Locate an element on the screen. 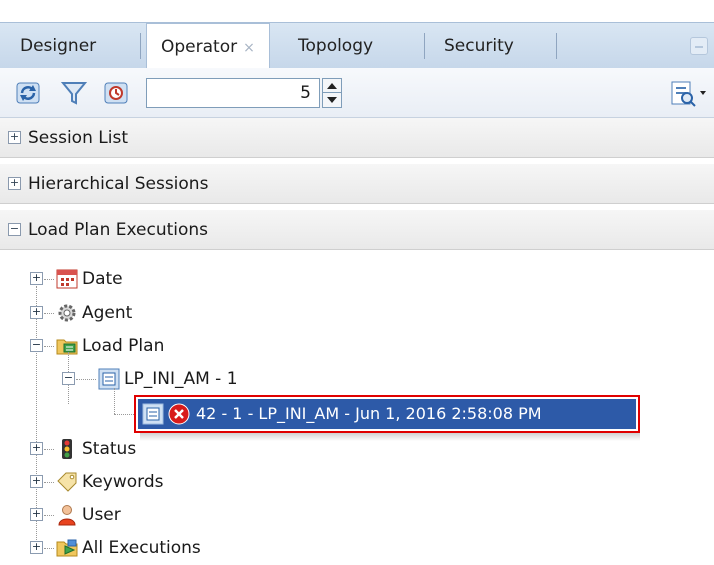 The width and height of the screenshot is (714, 565). tree-node-label: Keywords is located at coordinates (123, 482).